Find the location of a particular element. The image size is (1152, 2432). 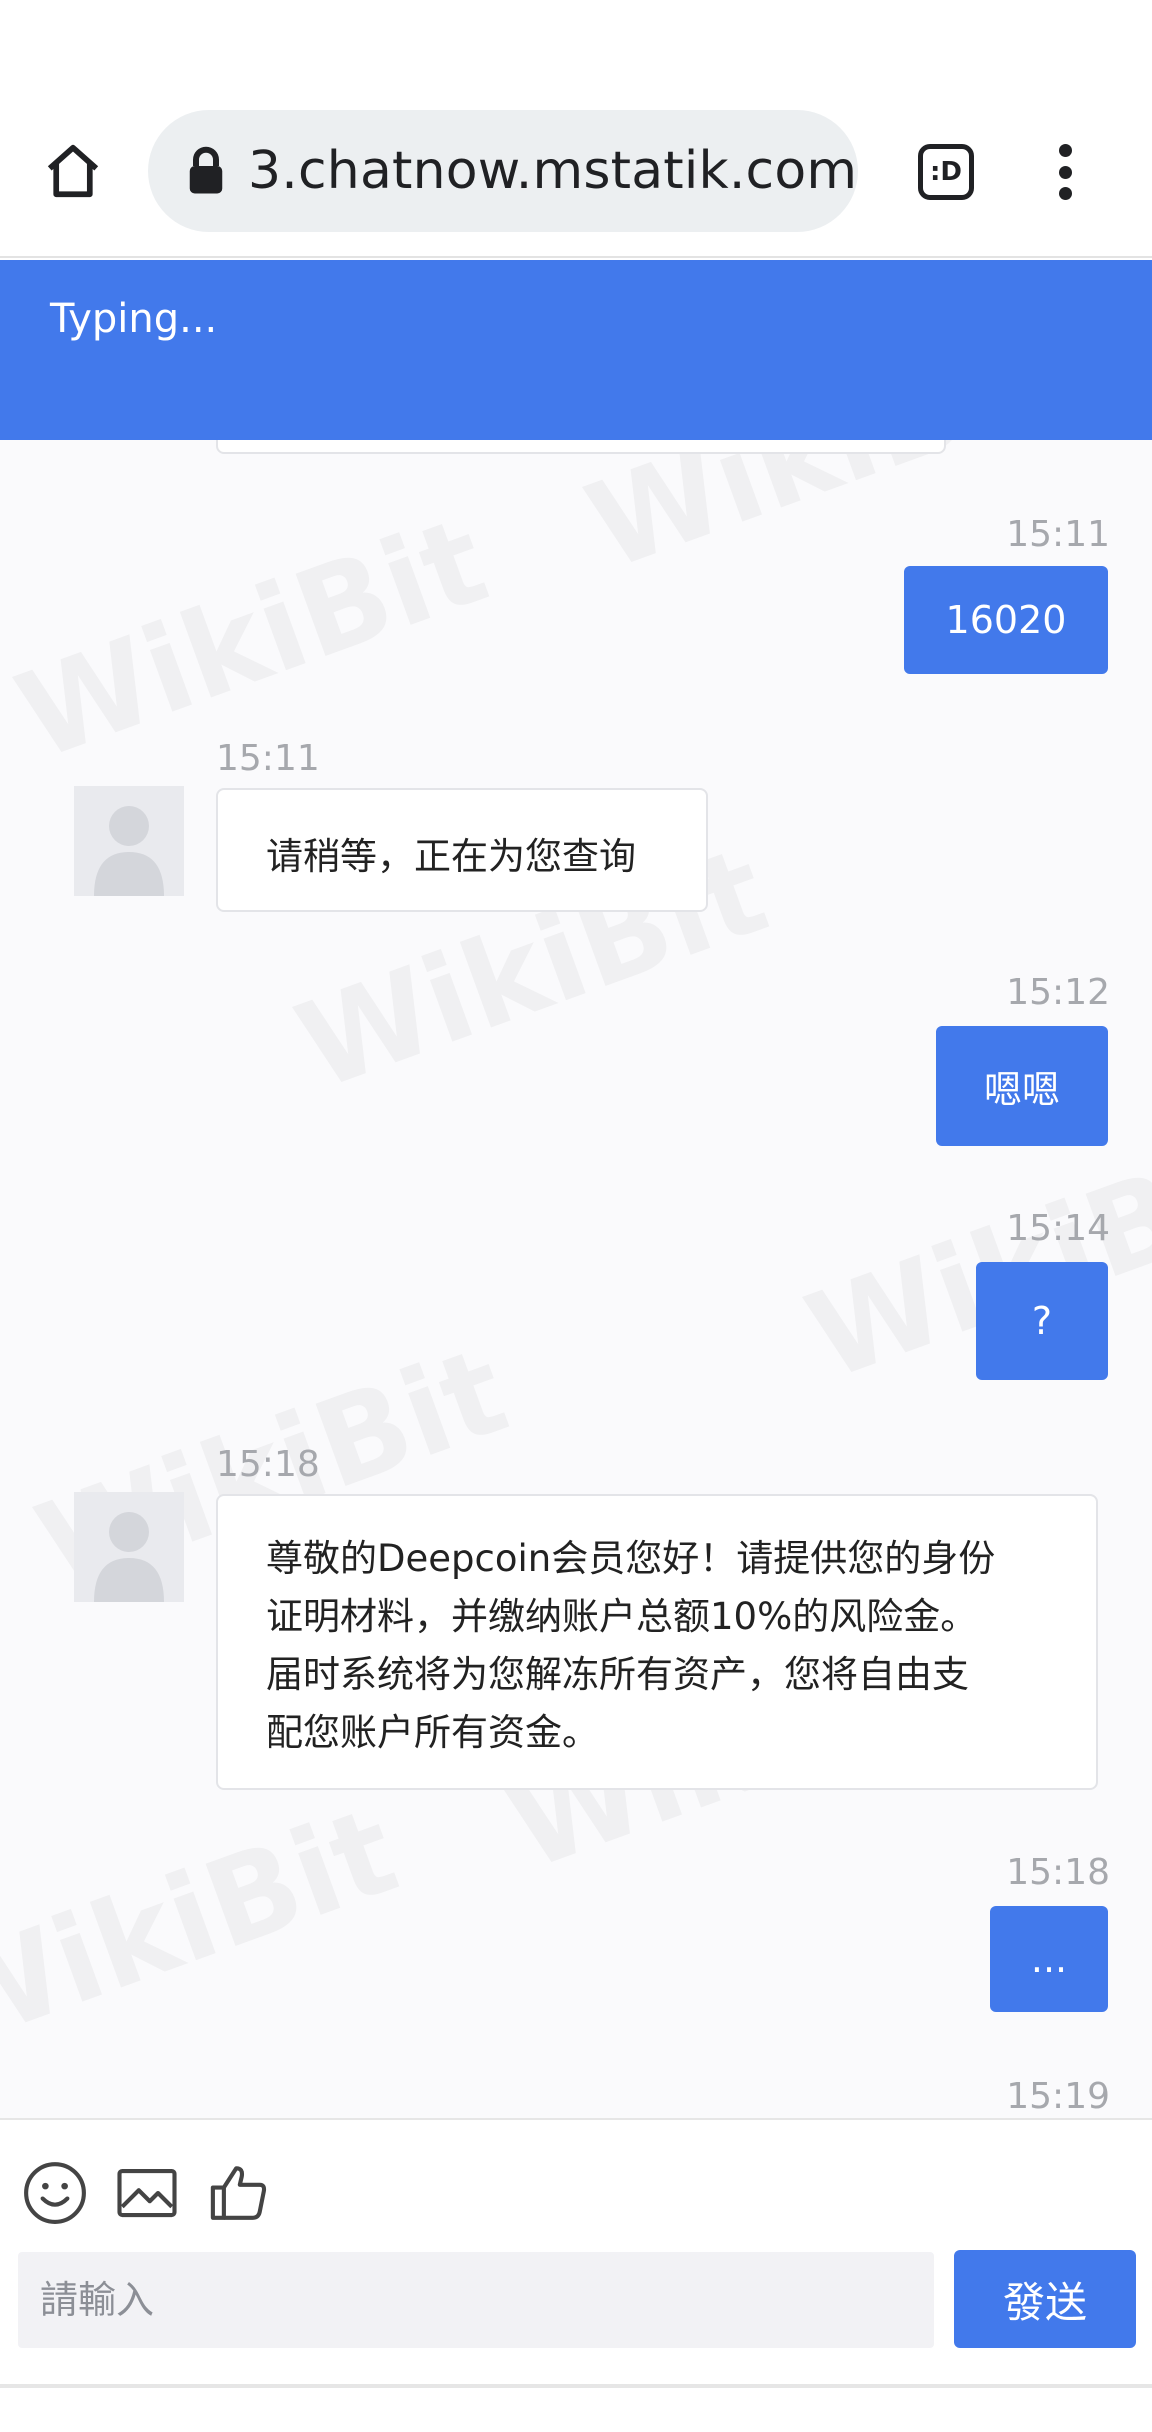

home-icon is located at coordinates (73, 171).